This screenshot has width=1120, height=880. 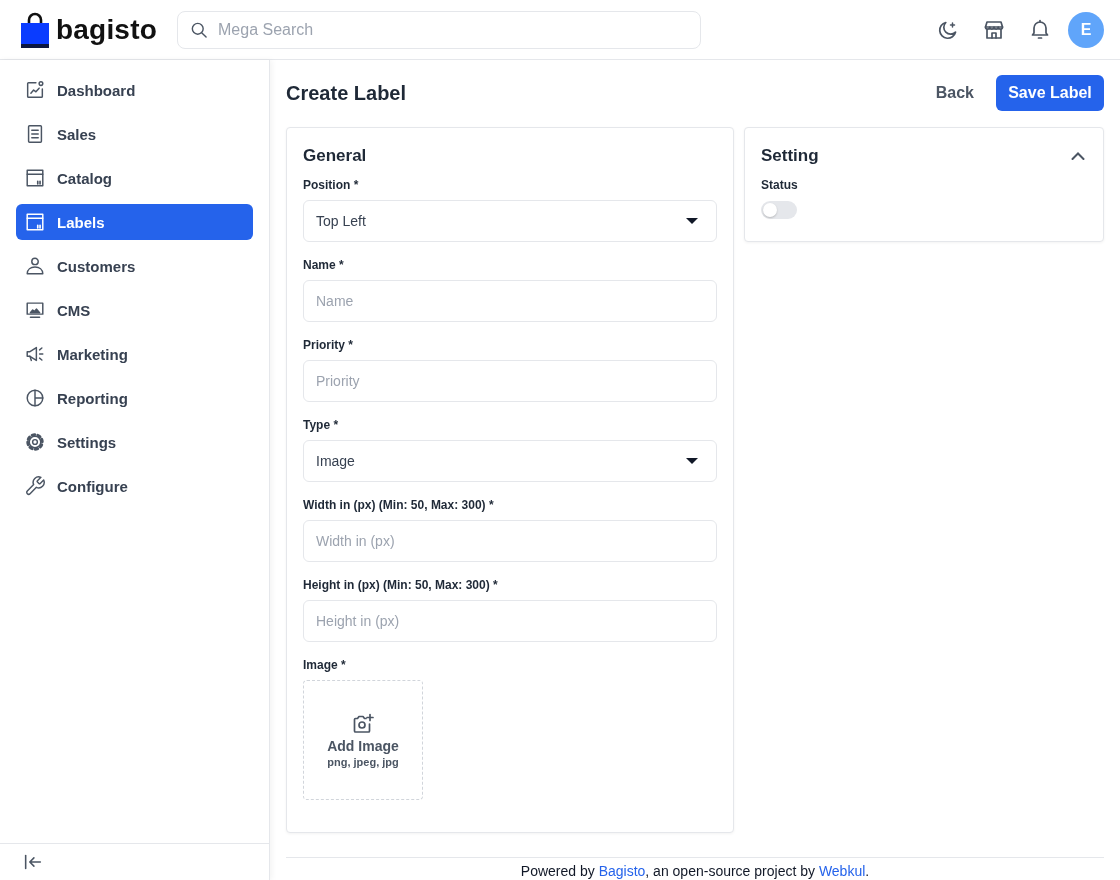 I want to click on sidebar-item: Configure, so click(x=134, y=486).